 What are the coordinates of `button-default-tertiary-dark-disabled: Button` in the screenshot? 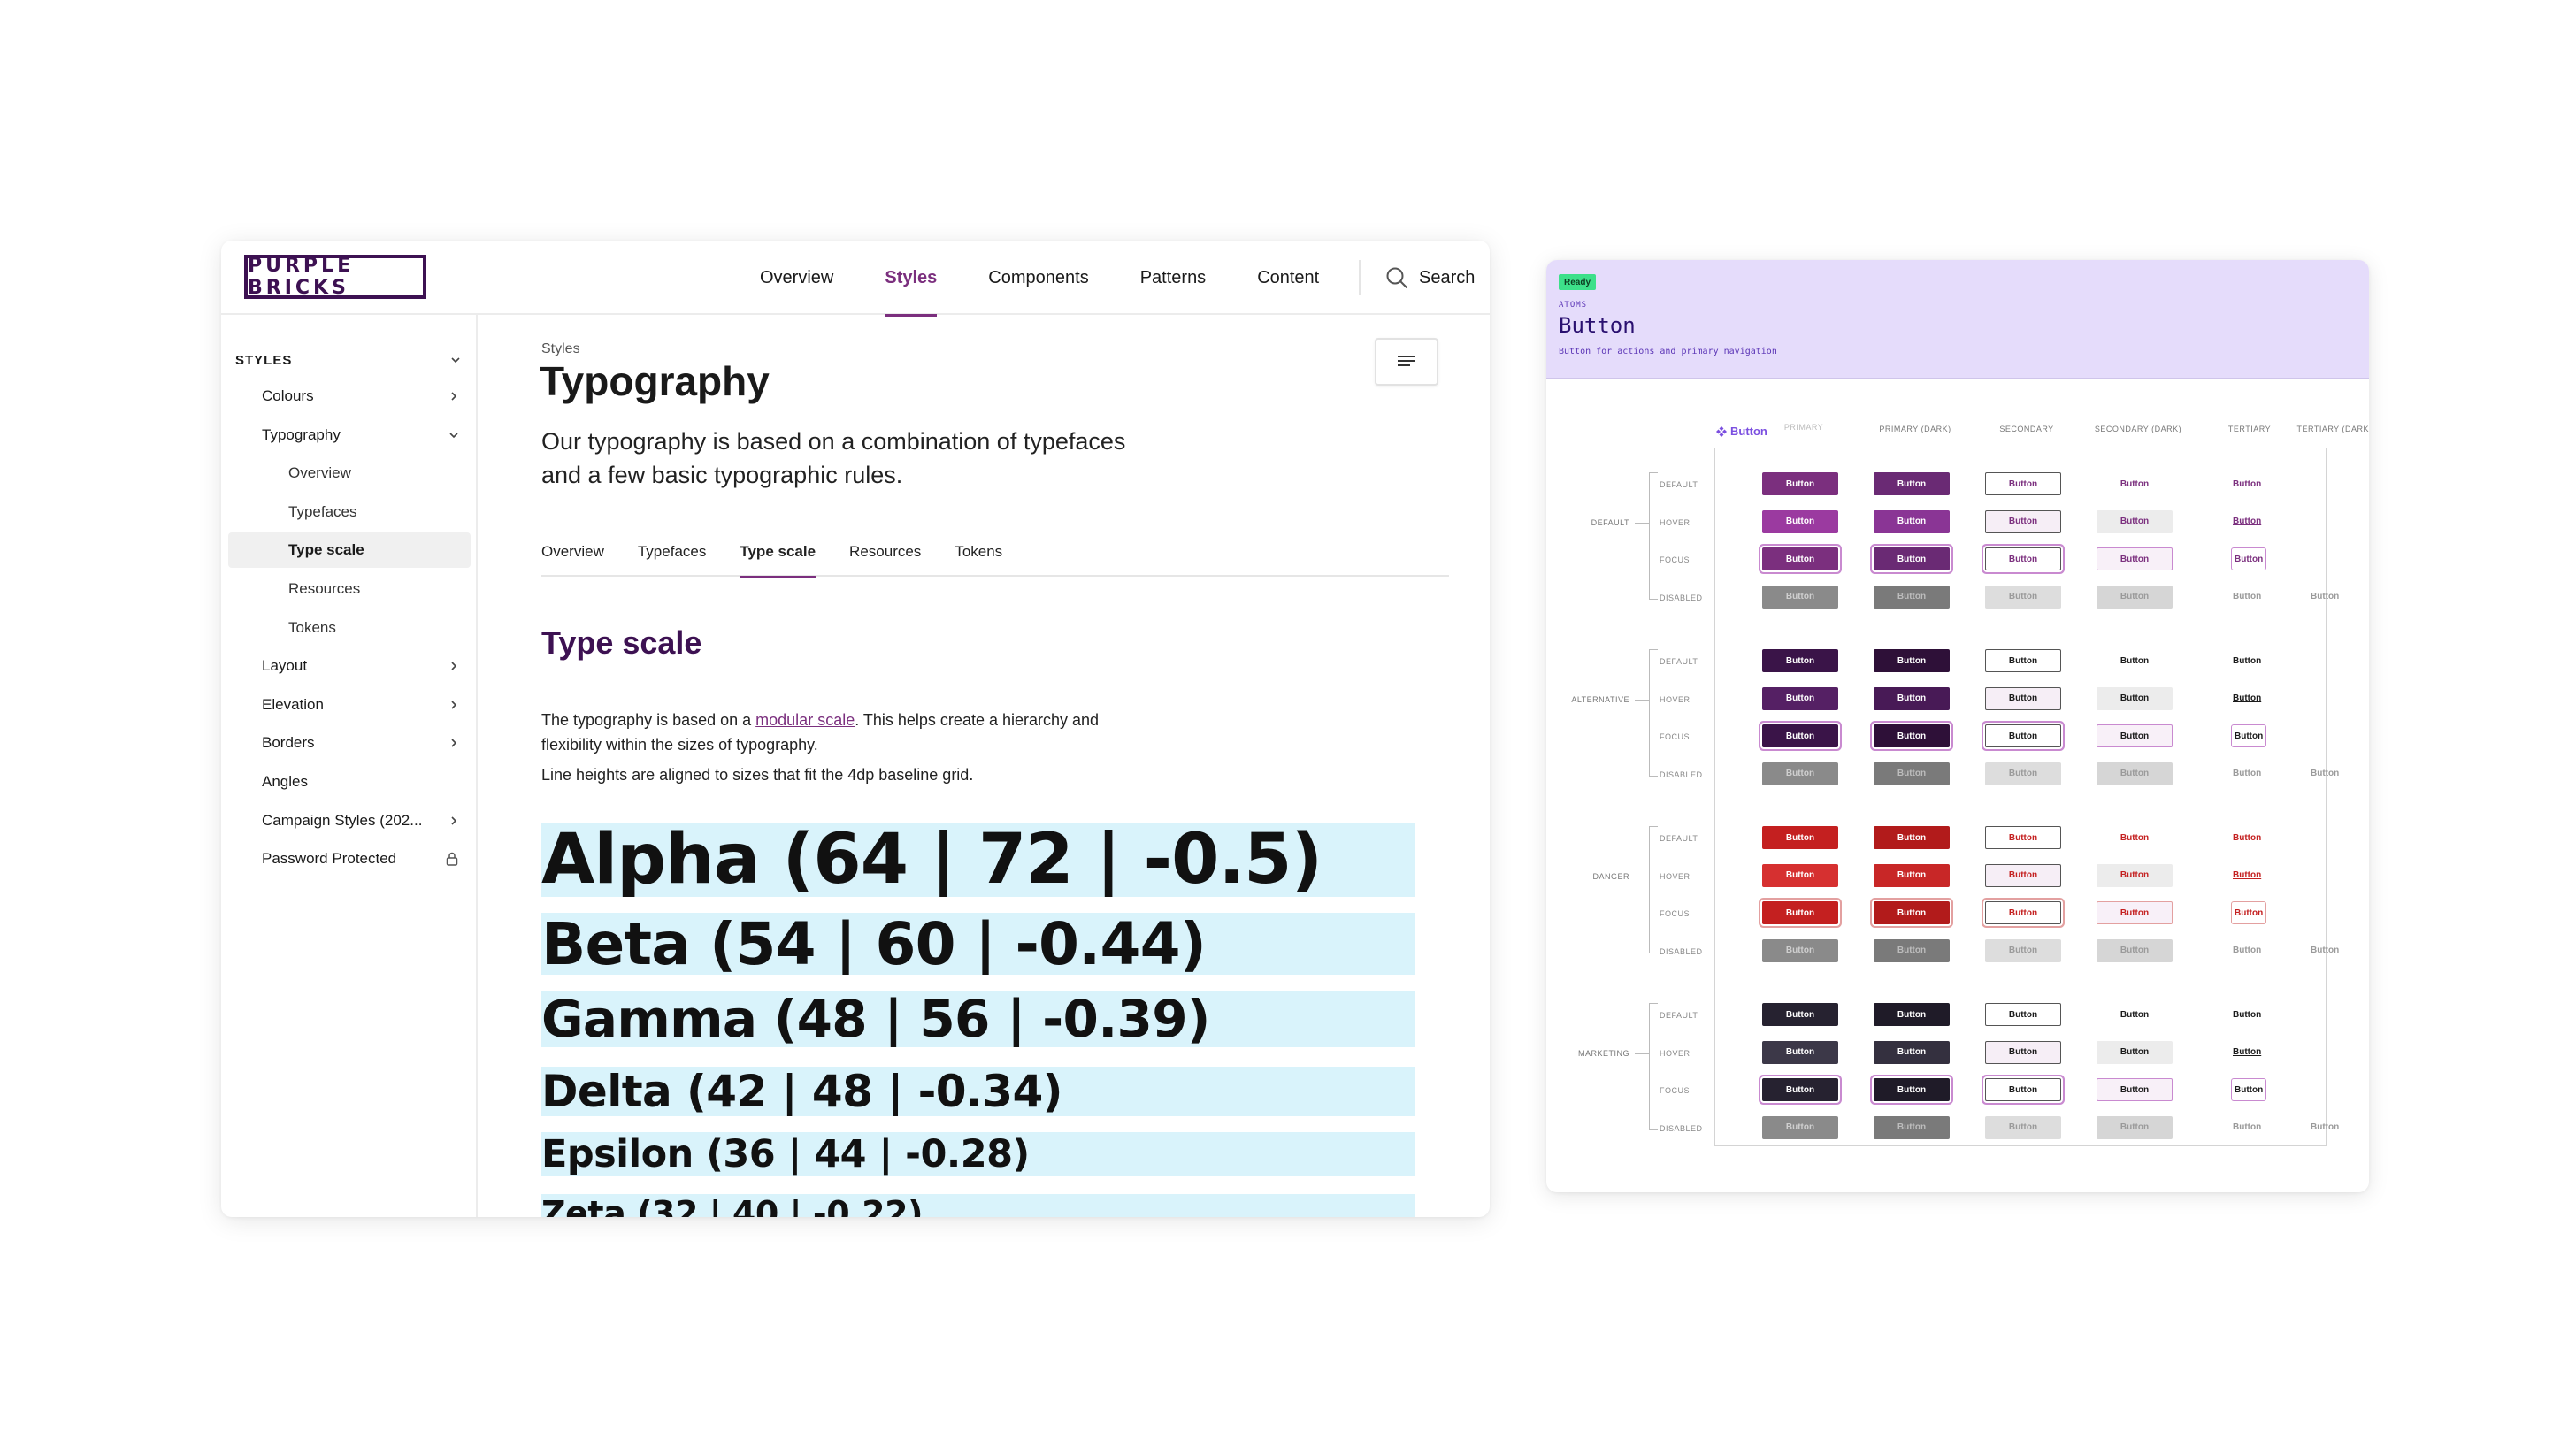 It's located at (2325, 597).